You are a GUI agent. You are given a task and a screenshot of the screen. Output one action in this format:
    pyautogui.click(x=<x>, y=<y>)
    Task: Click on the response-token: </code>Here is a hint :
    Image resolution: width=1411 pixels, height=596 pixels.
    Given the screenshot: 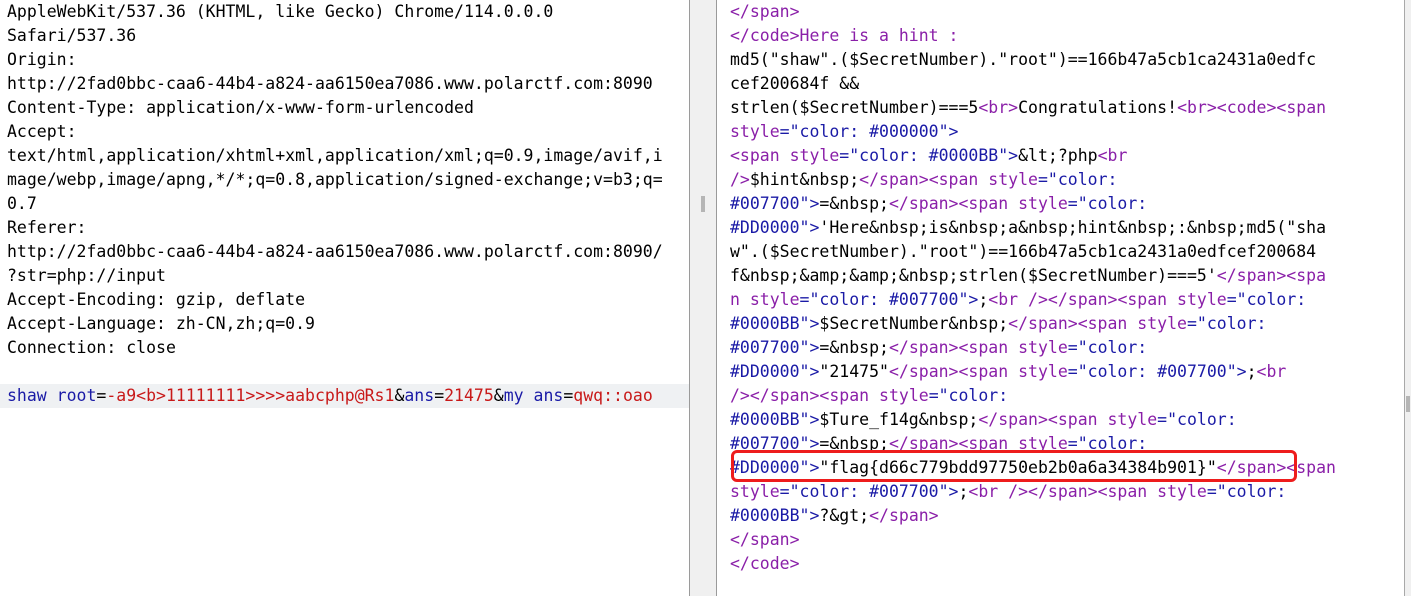 What is the action you would take?
    pyautogui.click(x=844, y=35)
    